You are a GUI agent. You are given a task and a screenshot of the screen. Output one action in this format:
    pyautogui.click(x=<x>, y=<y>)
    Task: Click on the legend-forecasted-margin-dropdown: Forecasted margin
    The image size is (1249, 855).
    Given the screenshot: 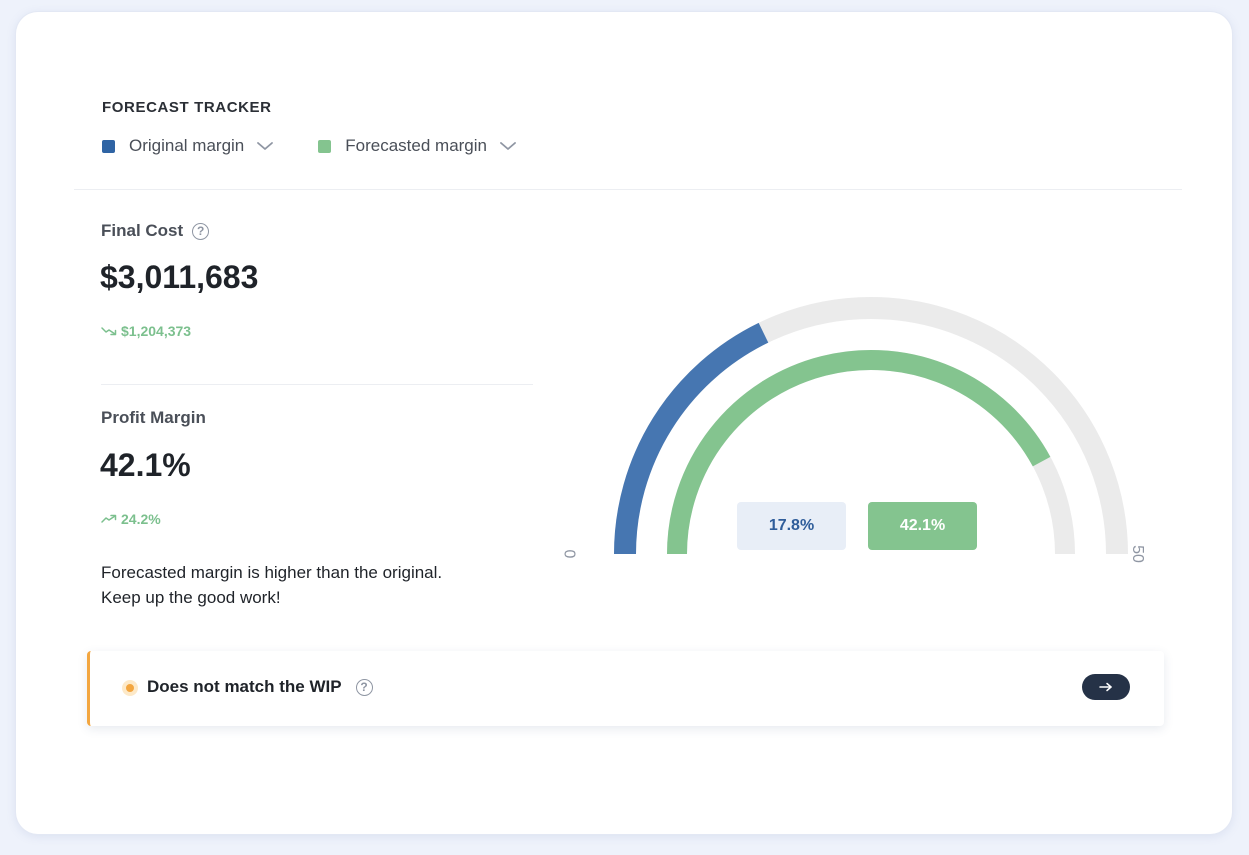 What is the action you would take?
    pyautogui.click(x=417, y=146)
    